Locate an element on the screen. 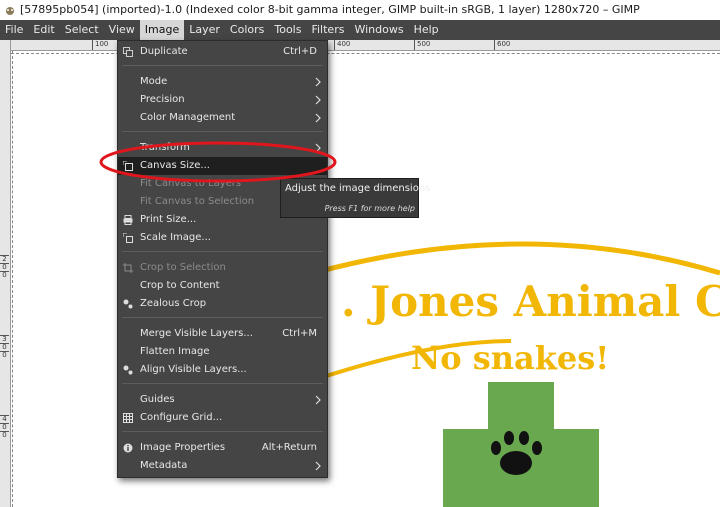 This screenshot has height=507, width=720. menu-windows: Windows is located at coordinates (378, 30).